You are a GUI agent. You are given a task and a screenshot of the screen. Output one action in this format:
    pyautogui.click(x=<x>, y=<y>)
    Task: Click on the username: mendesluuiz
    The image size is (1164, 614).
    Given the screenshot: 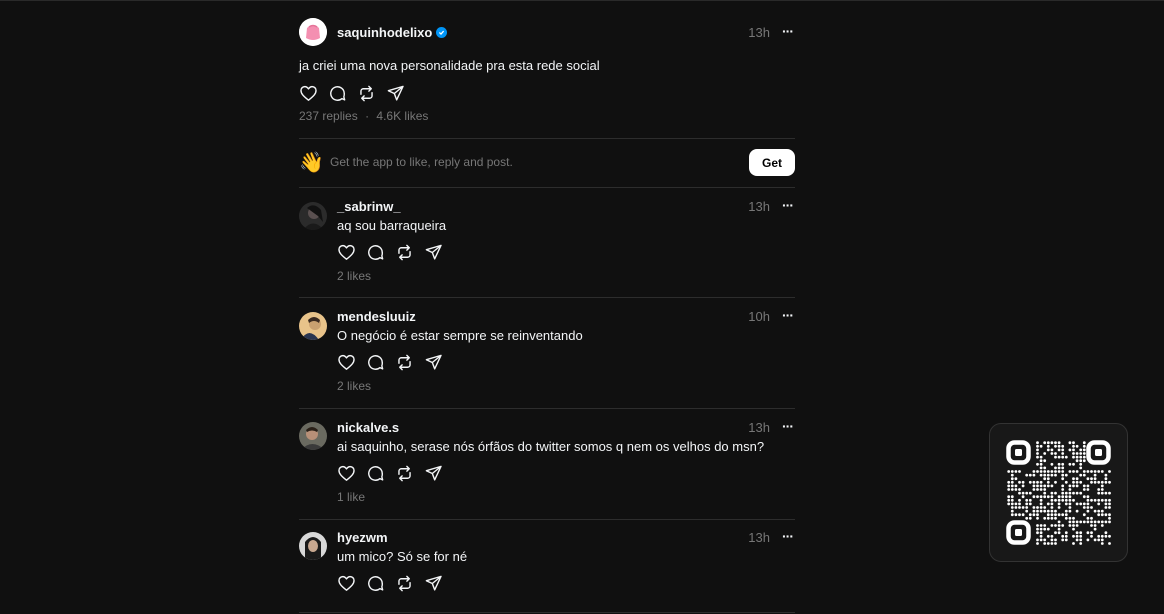 What is the action you would take?
    pyautogui.click(x=376, y=316)
    